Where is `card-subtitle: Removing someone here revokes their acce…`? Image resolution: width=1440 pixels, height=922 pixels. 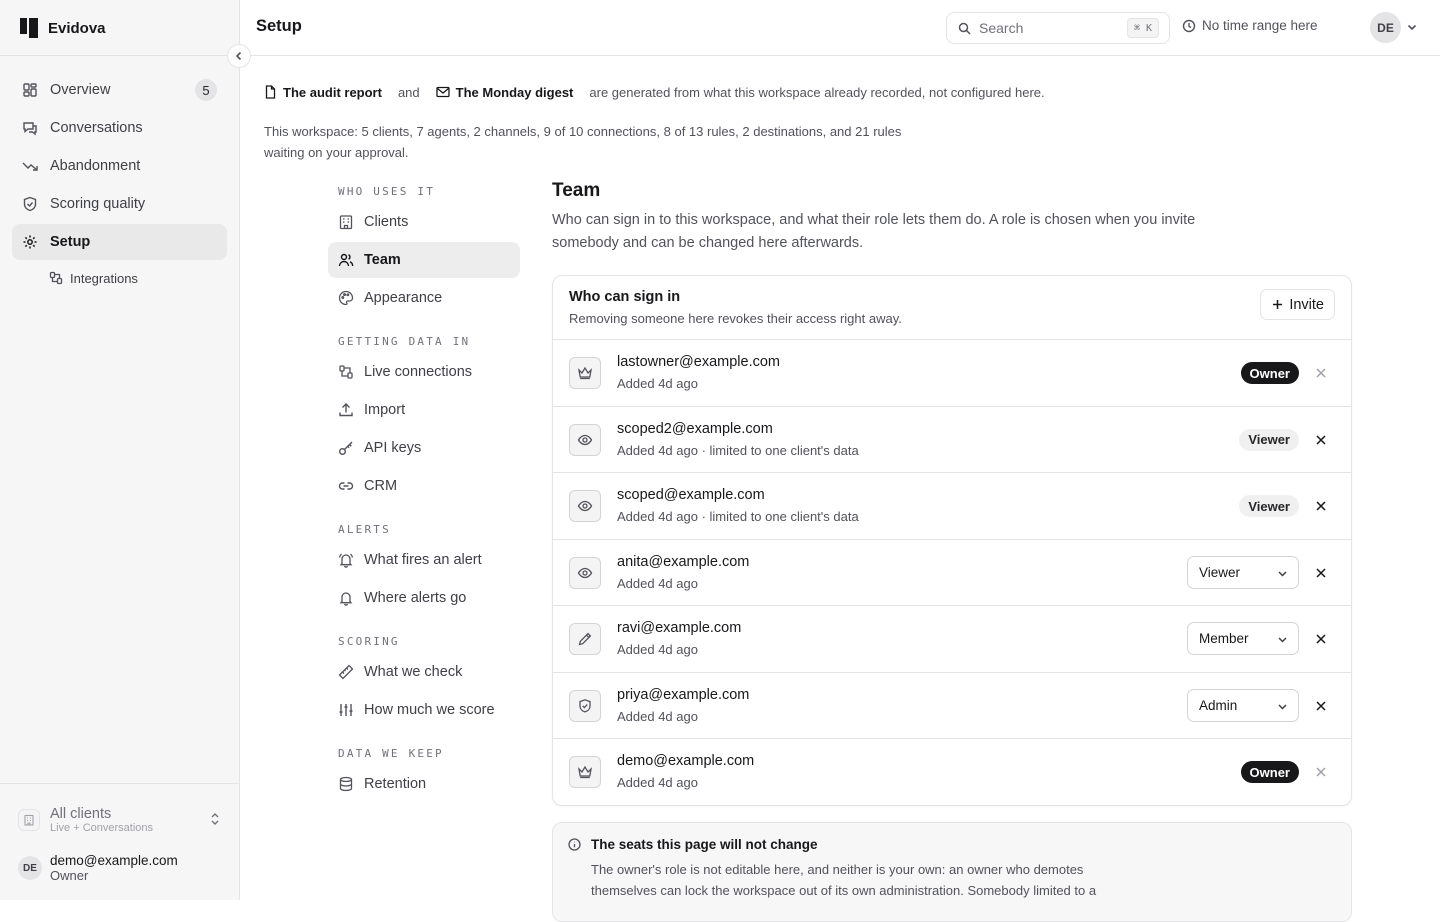 card-subtitle: Removing someone here revokes their acce… is located at coordinates (735, 318).